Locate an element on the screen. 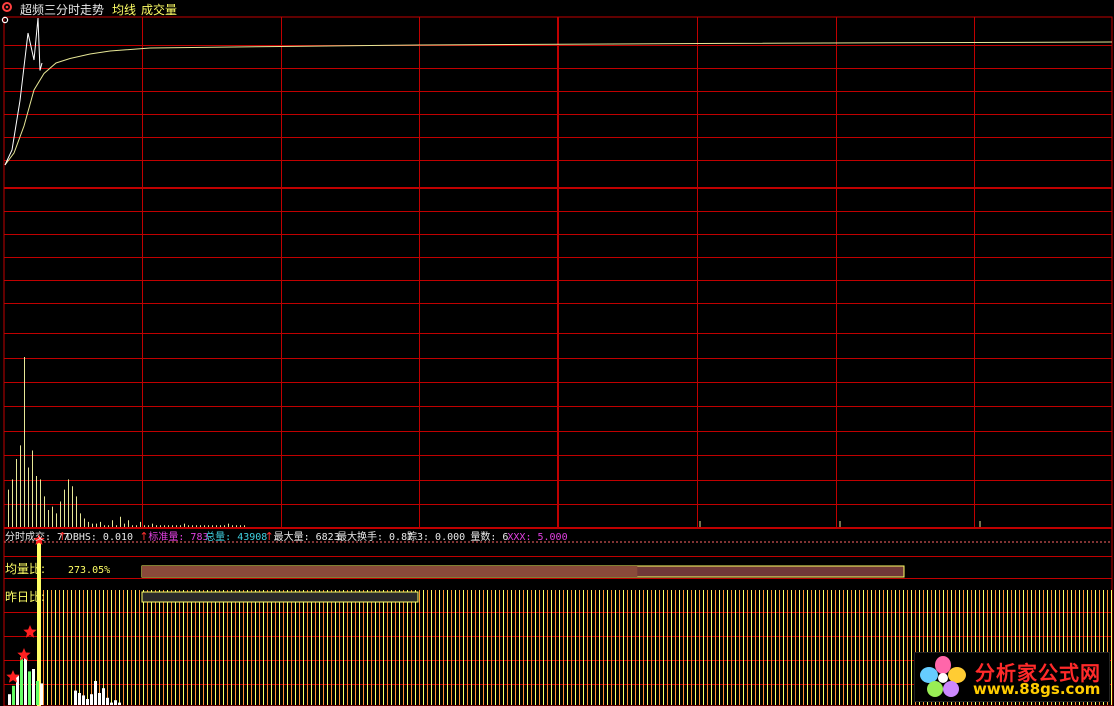  avg-volume-ratio-value: 273.05% is located at coordinates (89, 570).